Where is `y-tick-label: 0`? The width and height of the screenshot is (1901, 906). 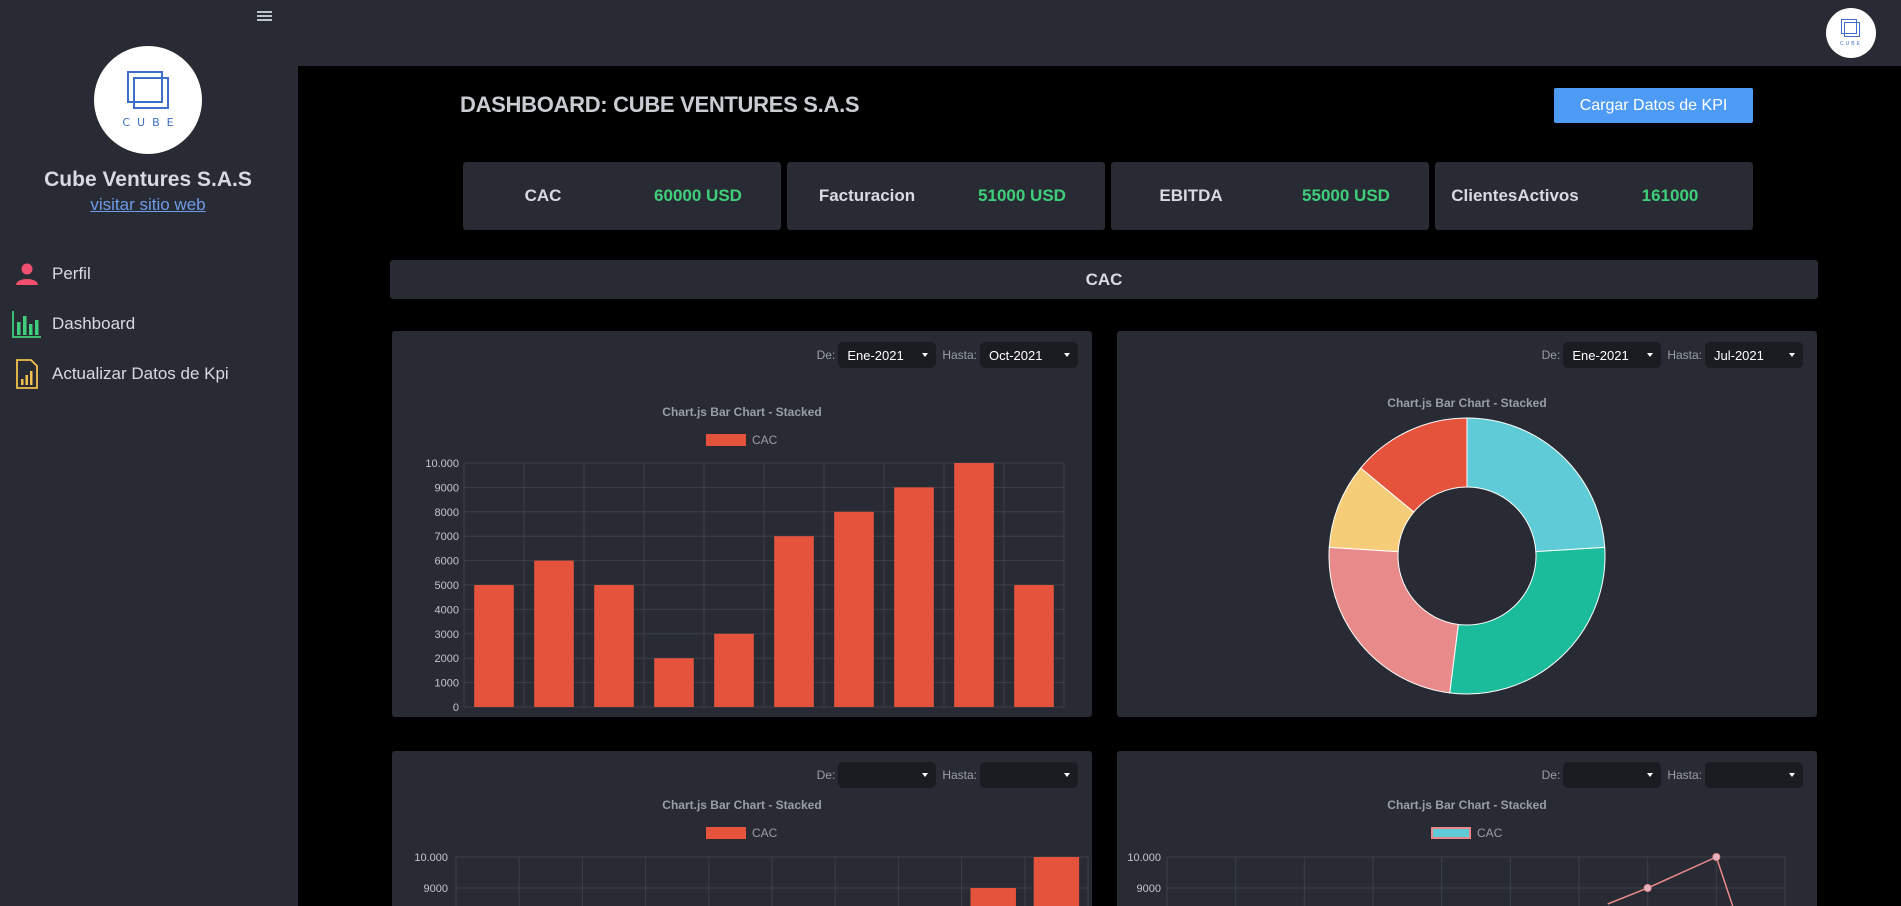 y-tick-label: 0 is located at coordinates (456, 708).